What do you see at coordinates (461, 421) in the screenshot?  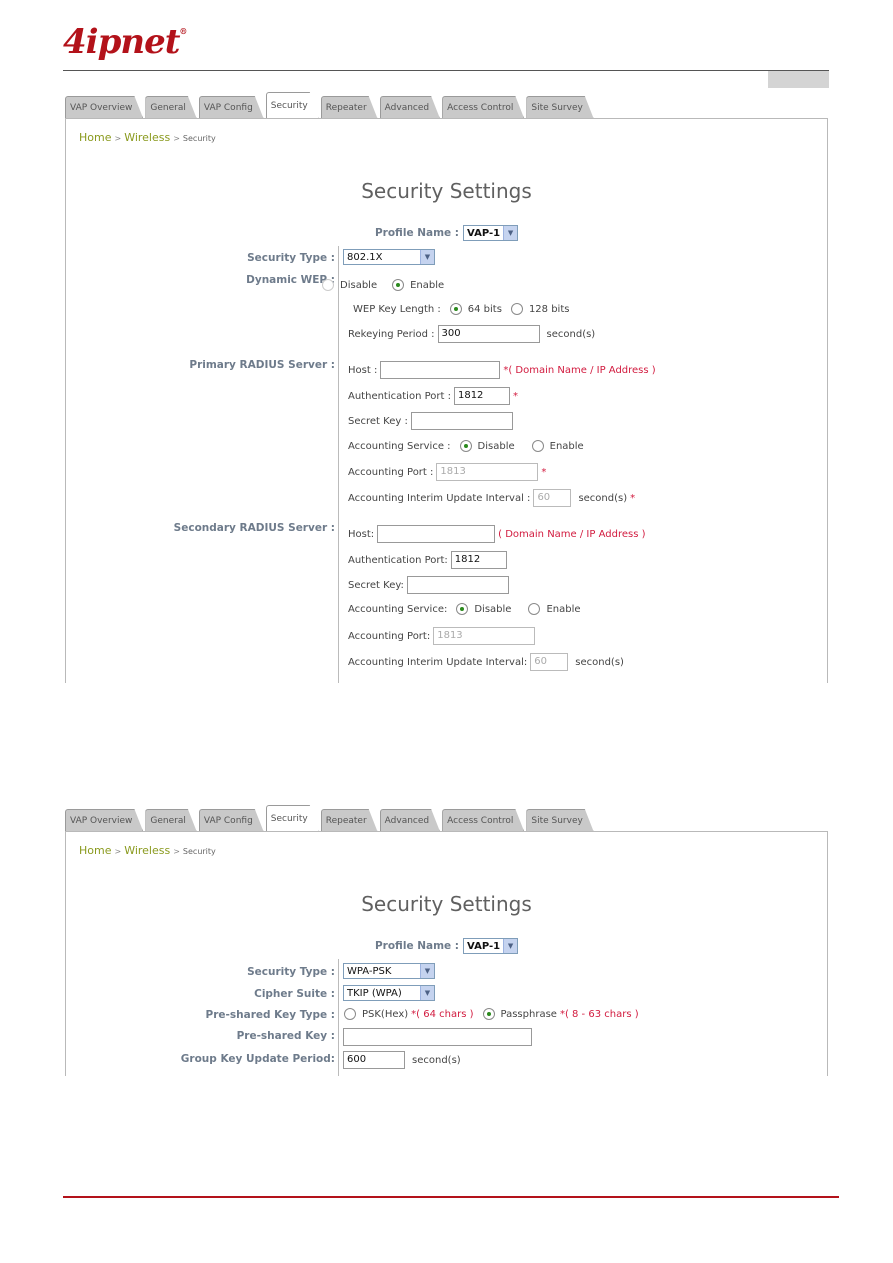 I see `primary-secret-input` at bounding box center [461, 421].